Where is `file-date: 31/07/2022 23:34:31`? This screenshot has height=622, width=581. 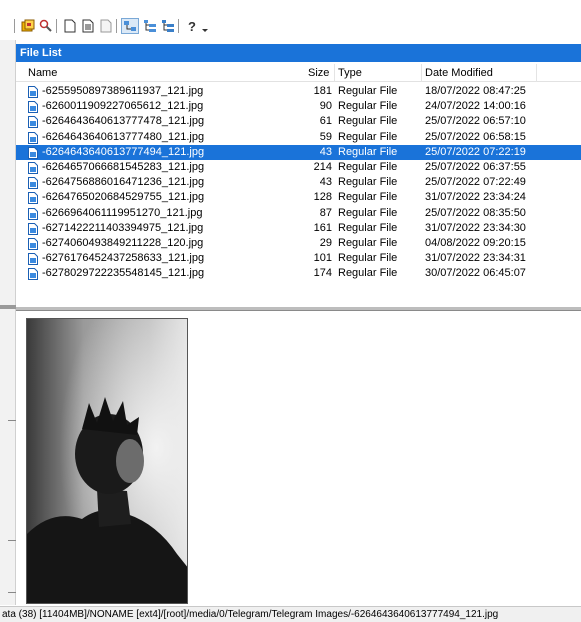
file-date: 31/07/2022 23:34:31 is located at coordinates (475, 258).